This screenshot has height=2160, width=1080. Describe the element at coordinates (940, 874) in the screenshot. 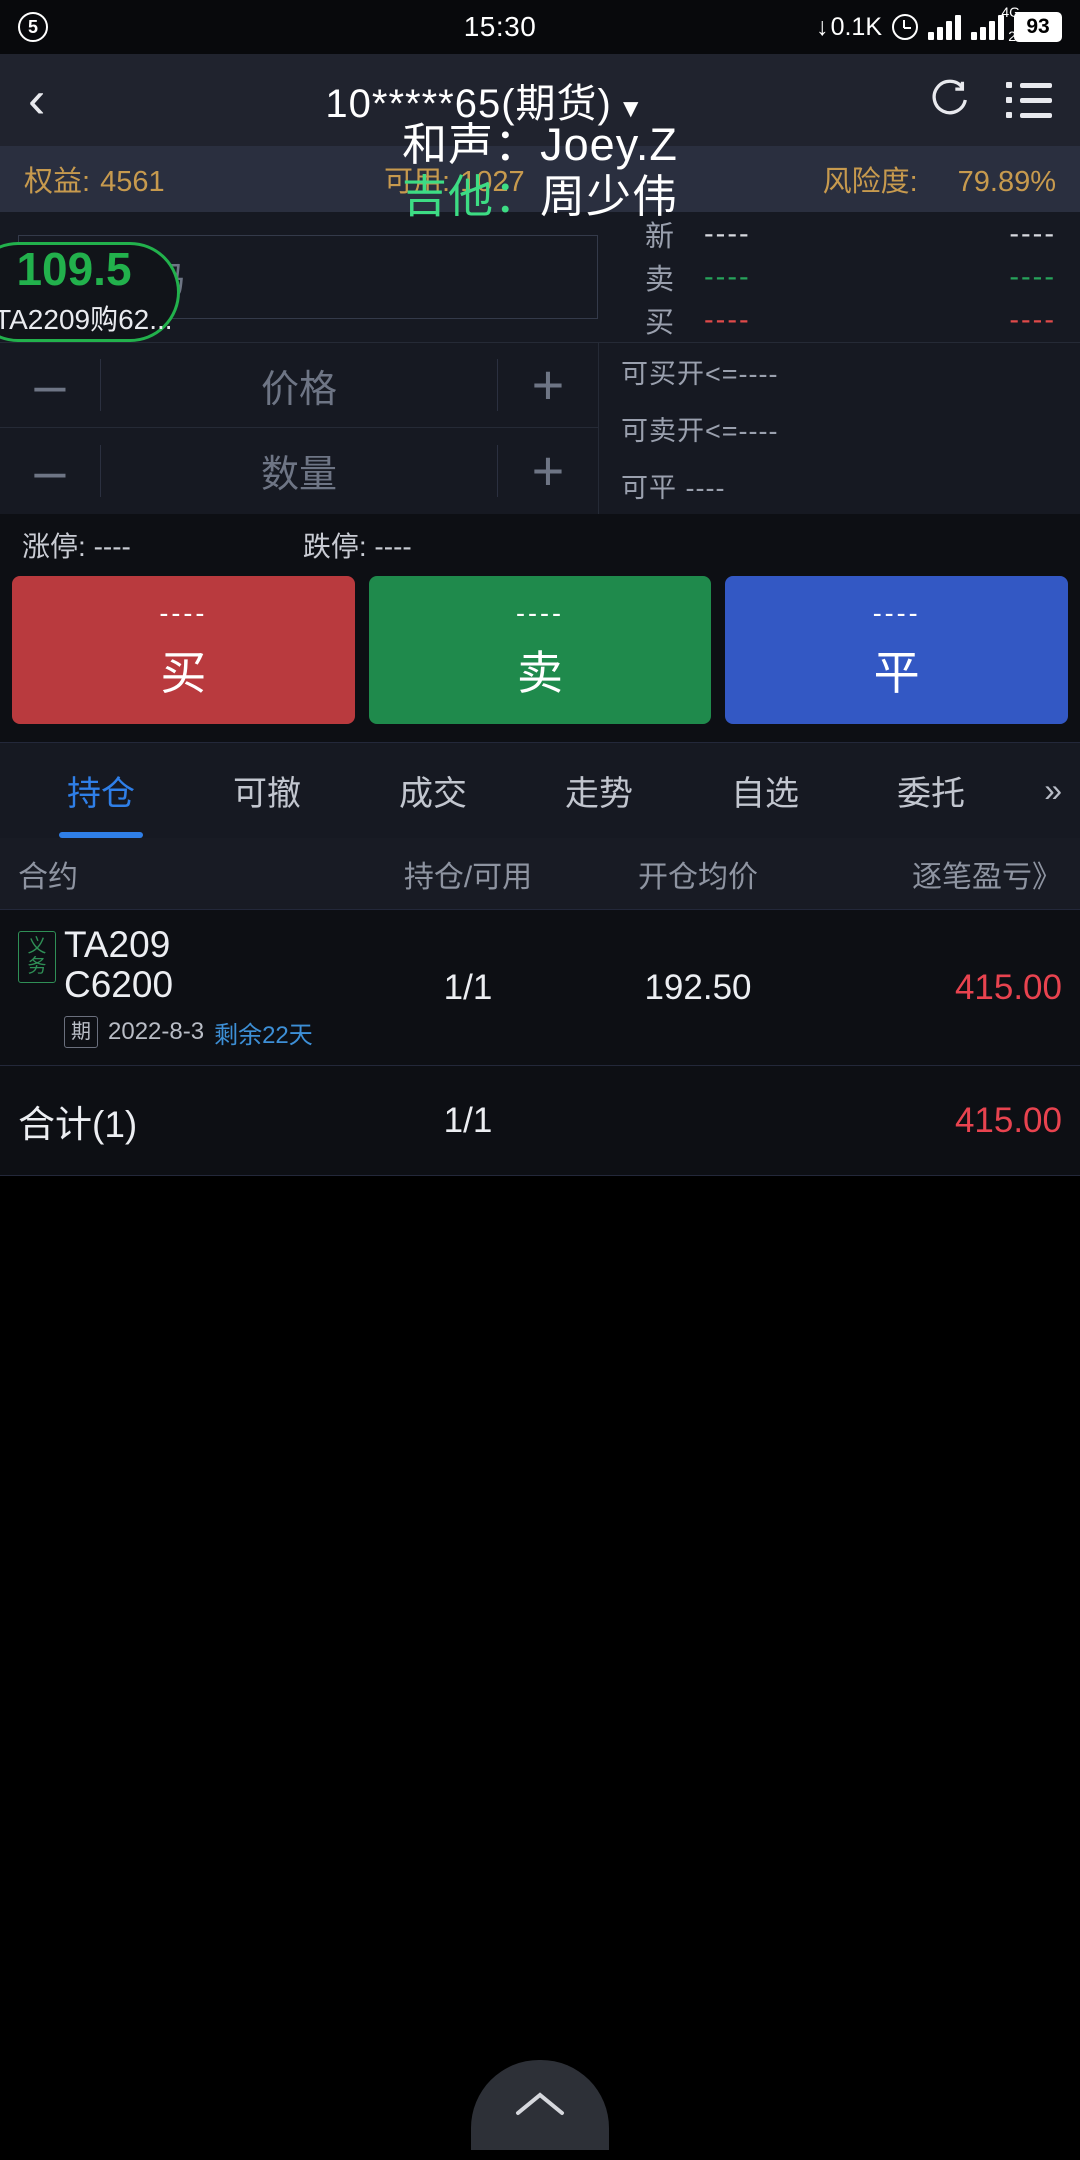

I see `column-header-pnl: 逐笔盈亏》` at that location.